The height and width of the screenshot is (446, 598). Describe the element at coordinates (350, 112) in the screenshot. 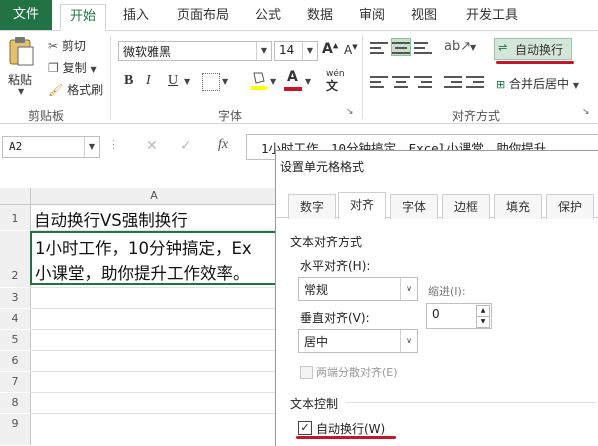

I see `font-dialog-launcher-icon: ↘` at that location.